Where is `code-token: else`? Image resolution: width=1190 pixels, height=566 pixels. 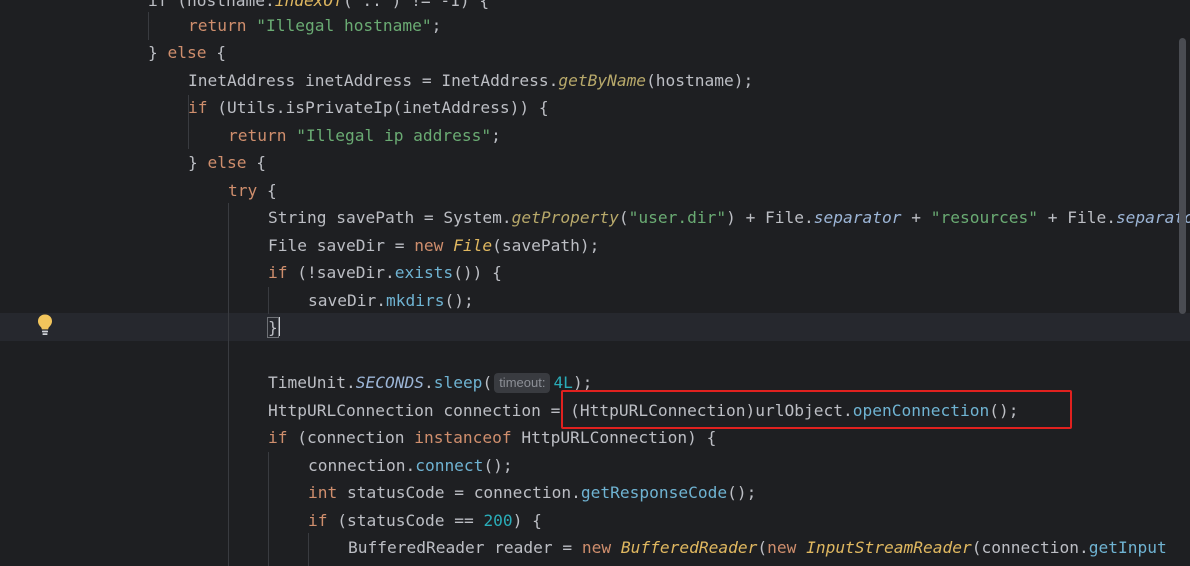
code-token: else is located at coordinates (227, 162).